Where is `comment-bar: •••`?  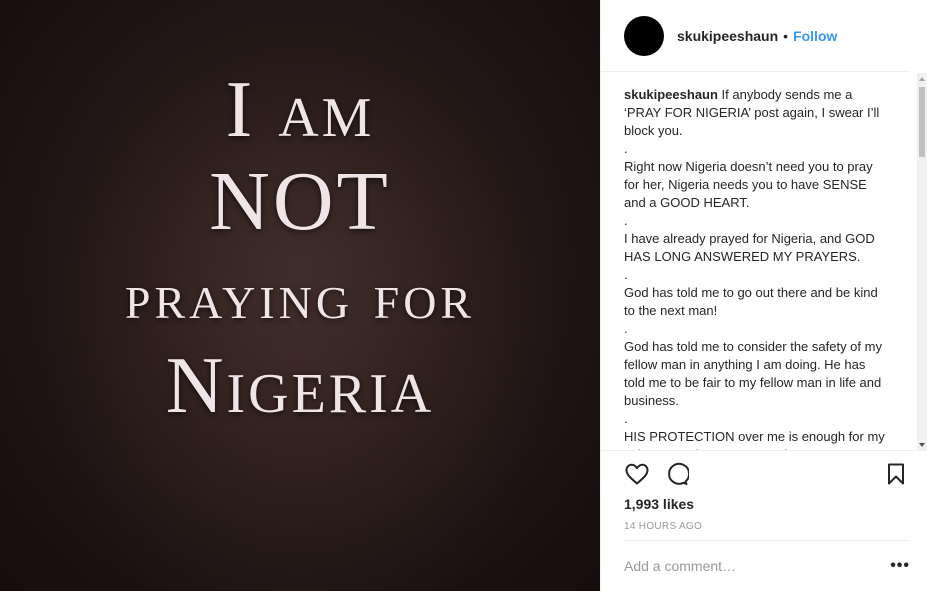
comment-bar: ••• is located at coordinates (767, 565).